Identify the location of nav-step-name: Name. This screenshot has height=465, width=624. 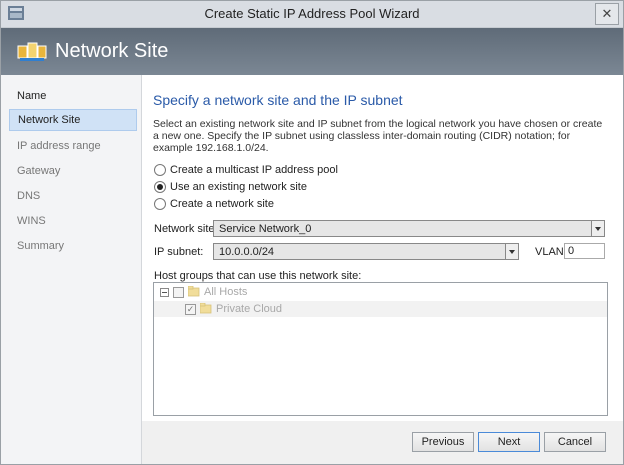
(73, 96).